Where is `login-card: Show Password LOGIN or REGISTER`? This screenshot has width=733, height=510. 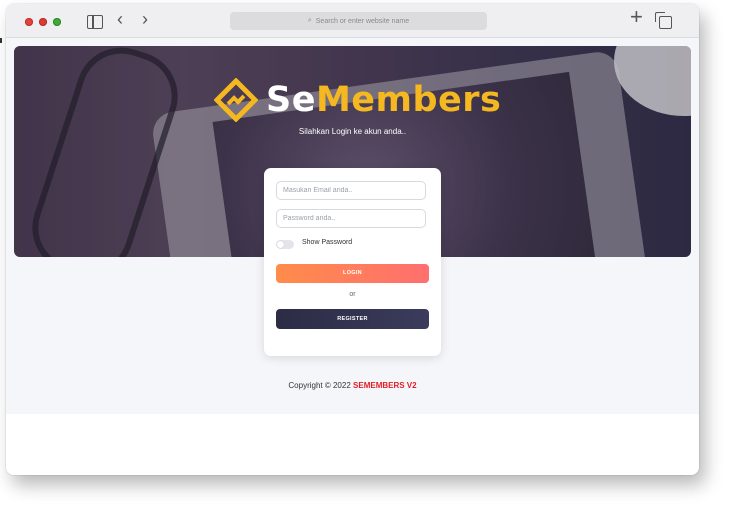
login-card: Show Password LOGIN or REGISTER is located at coordinates (352, 262).